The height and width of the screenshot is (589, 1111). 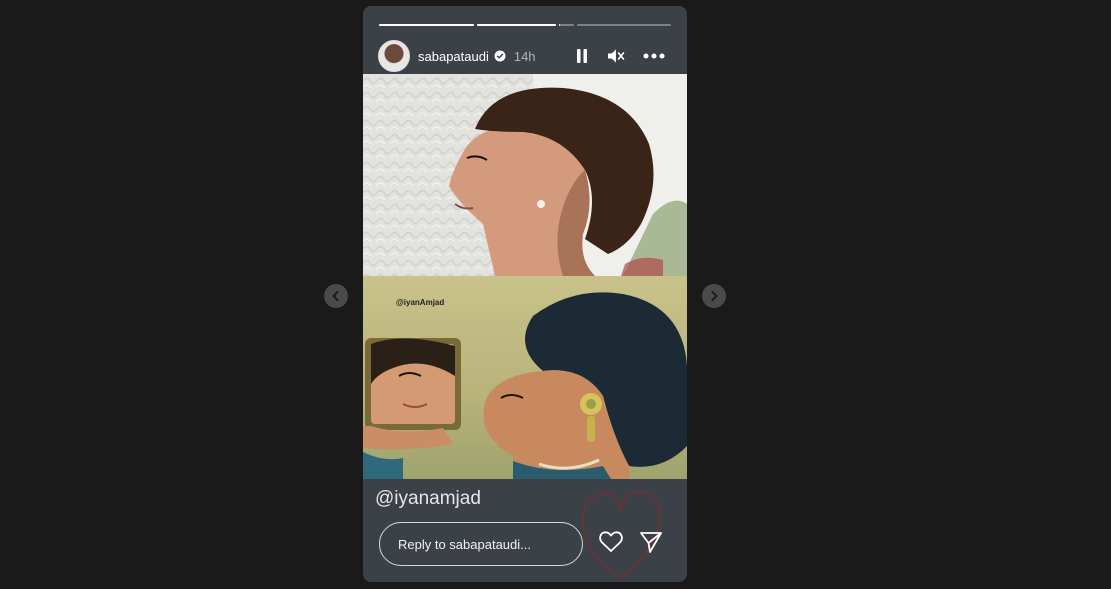 I want to click on previous-story-button, so click(x=336, y=296).